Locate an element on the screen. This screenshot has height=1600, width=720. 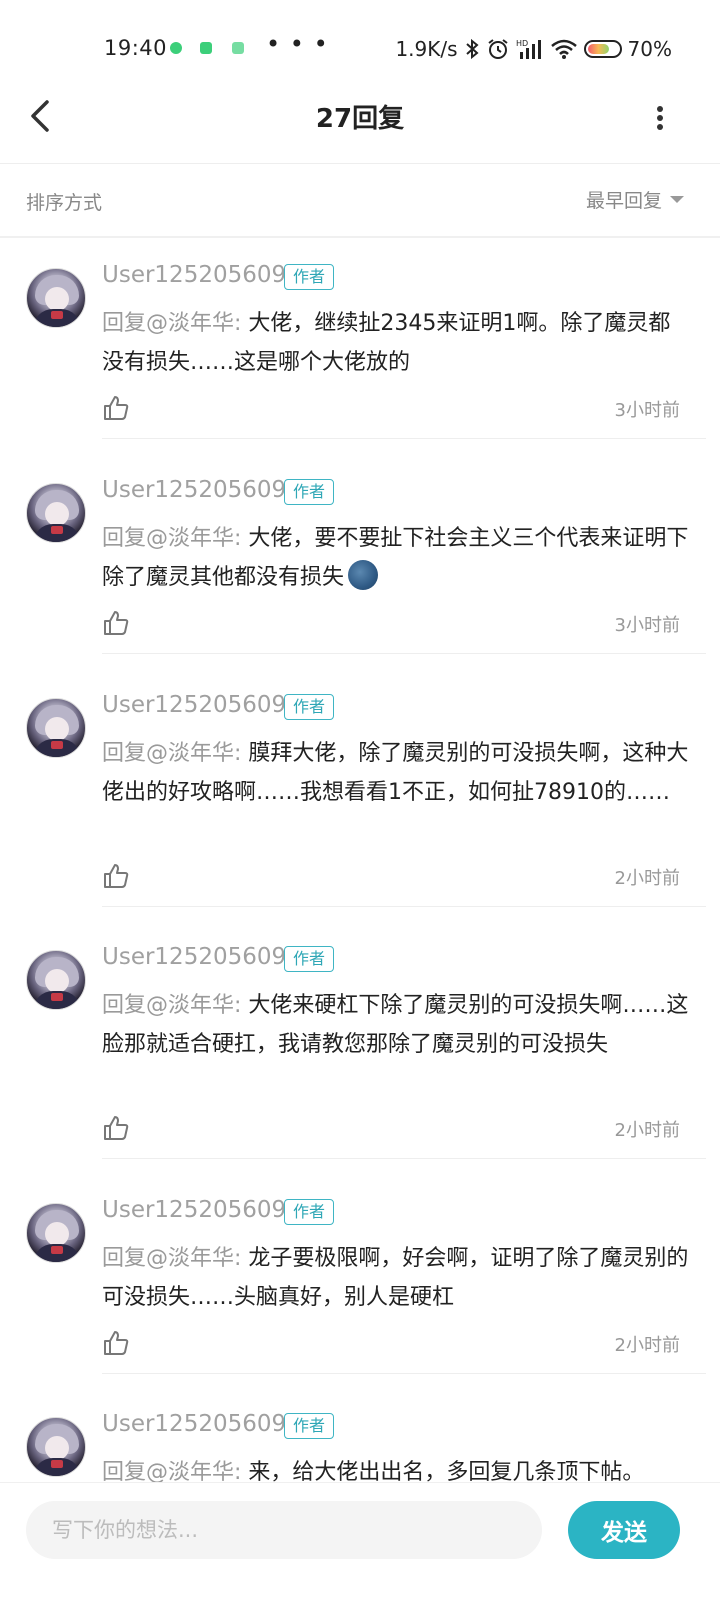
app-bar: 27回复 is located at coordinates (360, 120).